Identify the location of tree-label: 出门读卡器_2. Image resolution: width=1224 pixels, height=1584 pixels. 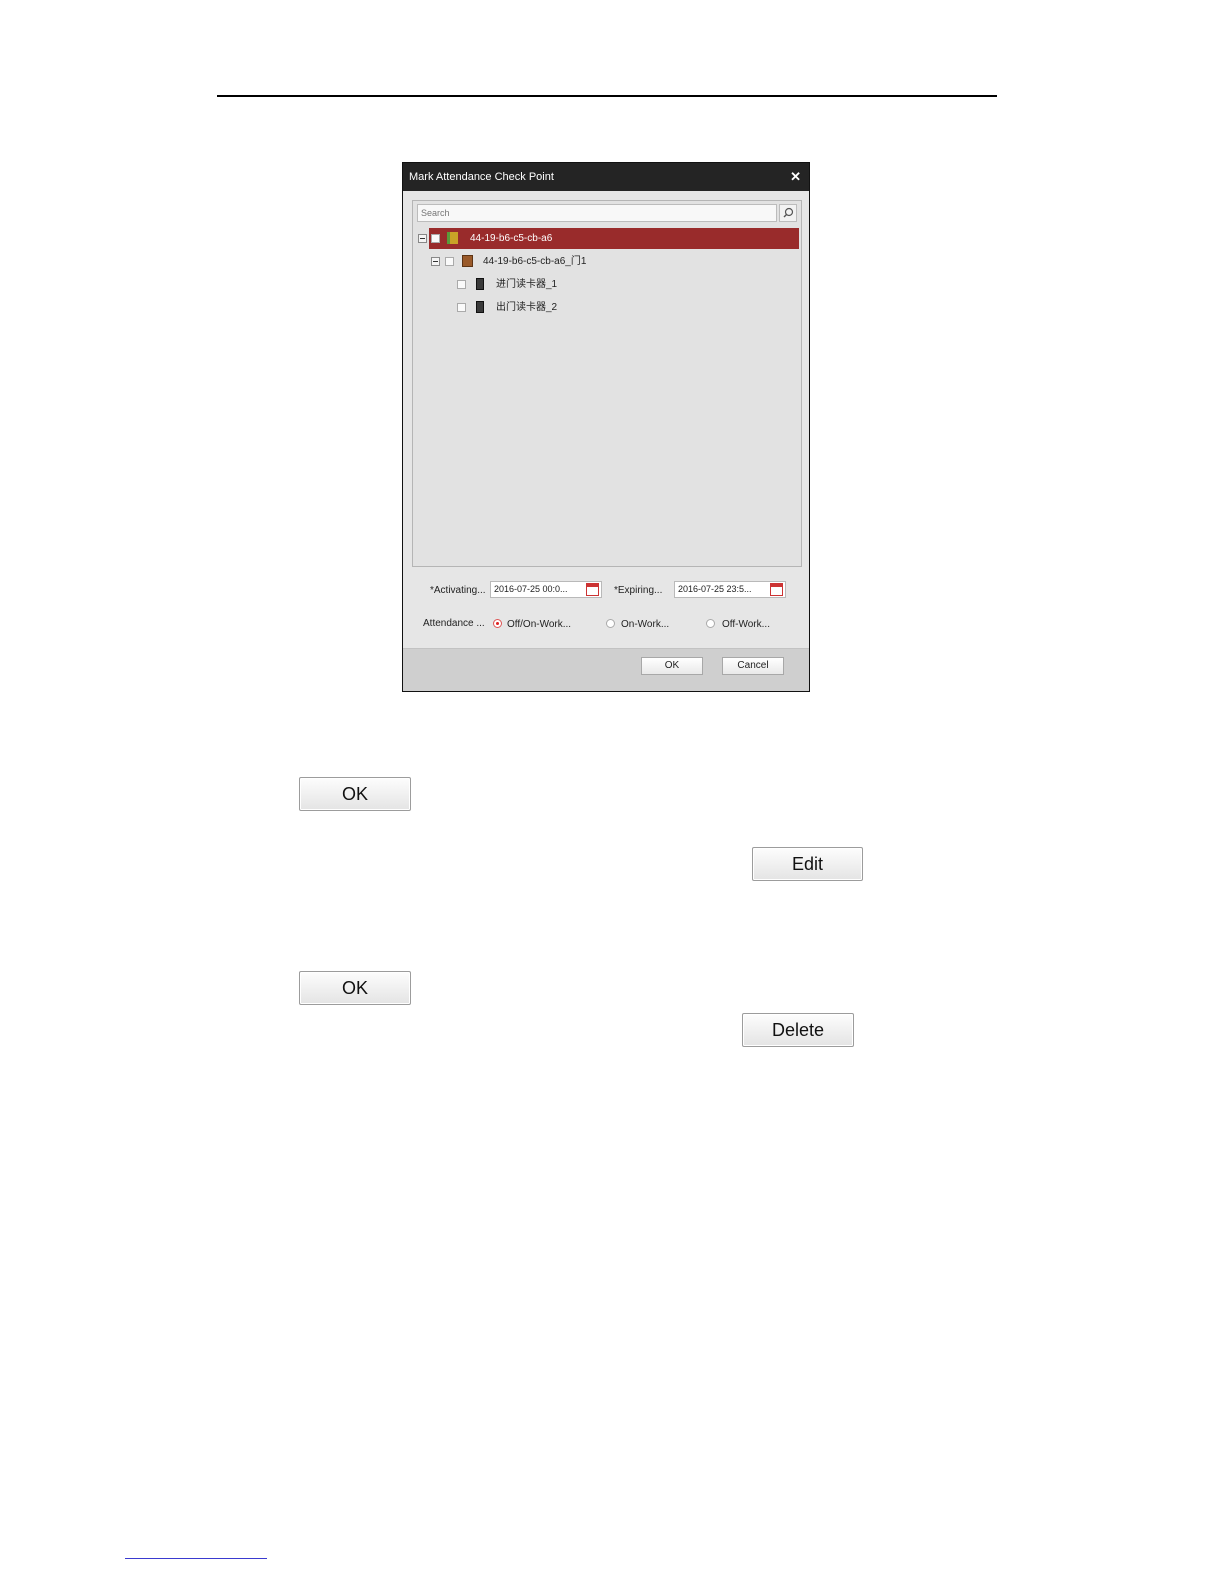
(527, 307).